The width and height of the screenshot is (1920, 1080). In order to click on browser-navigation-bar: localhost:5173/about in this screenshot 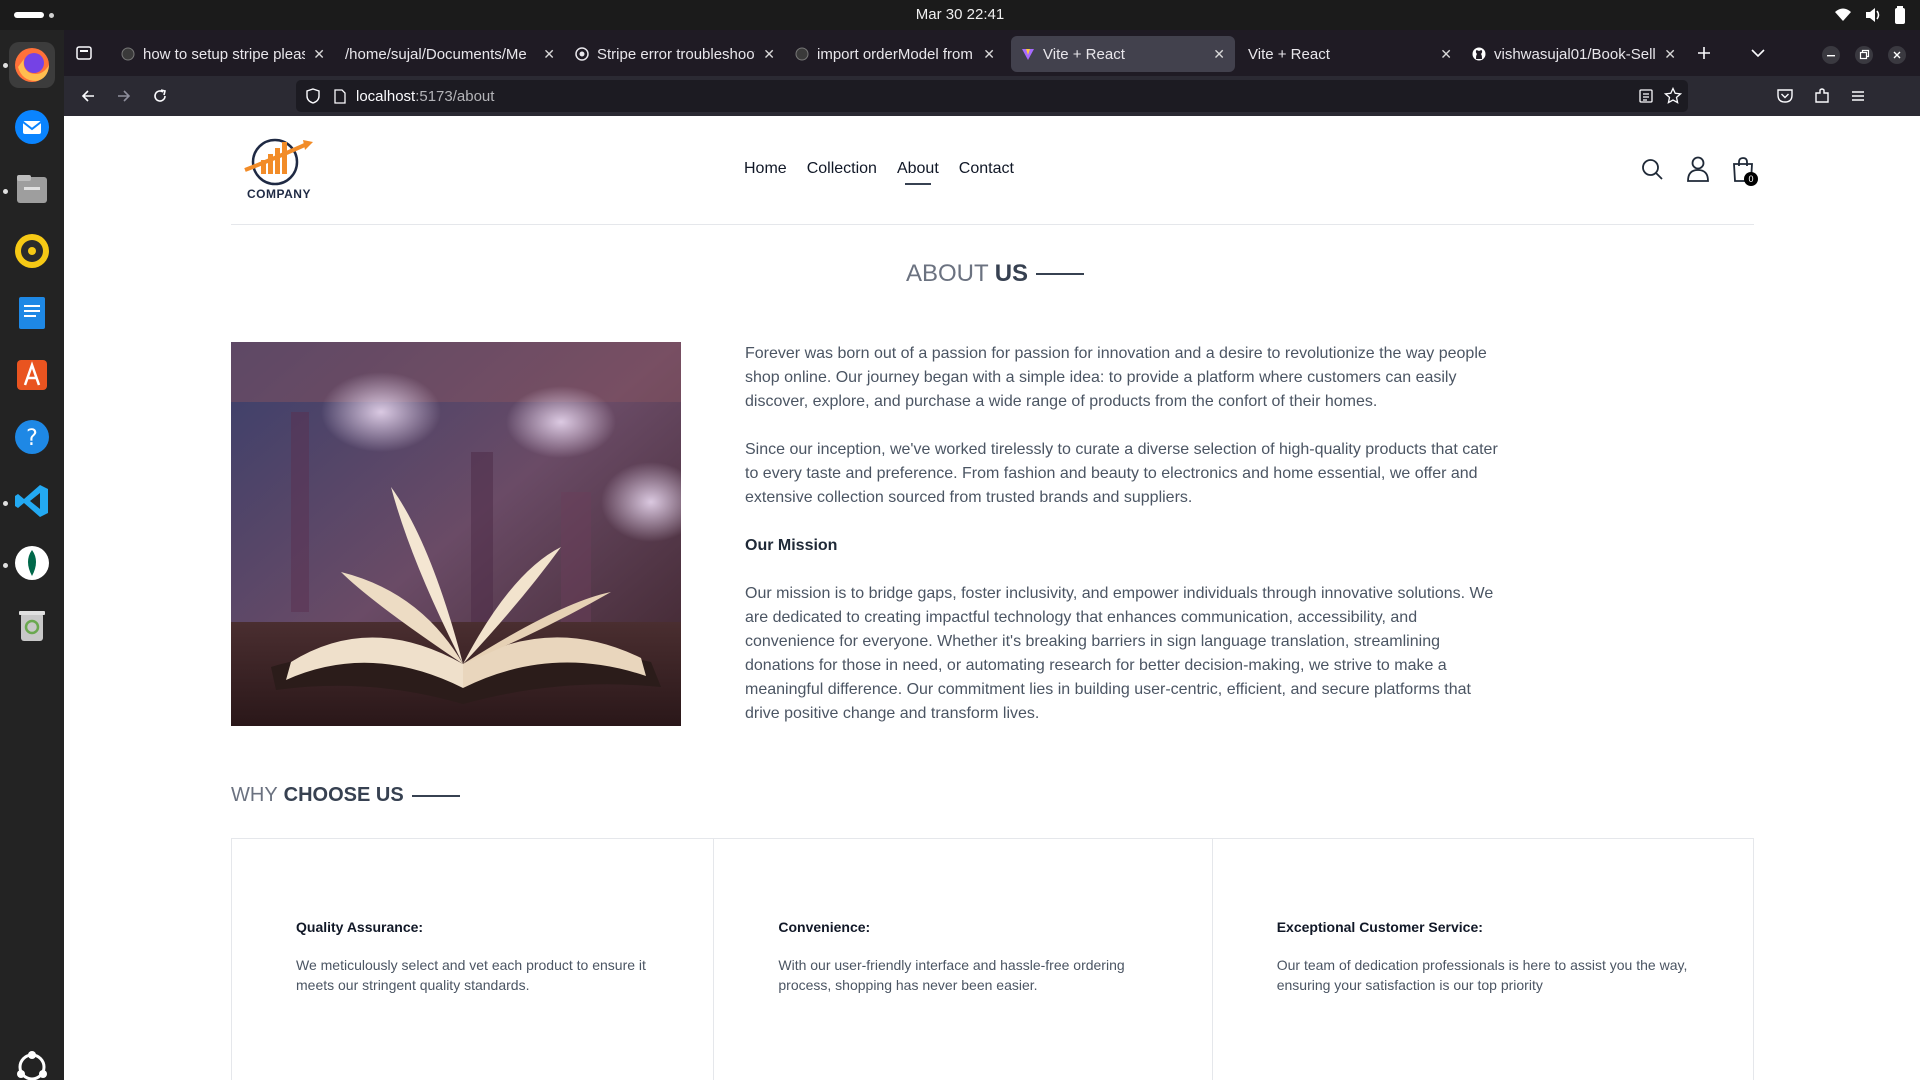, I will do `click(992, 96)`.